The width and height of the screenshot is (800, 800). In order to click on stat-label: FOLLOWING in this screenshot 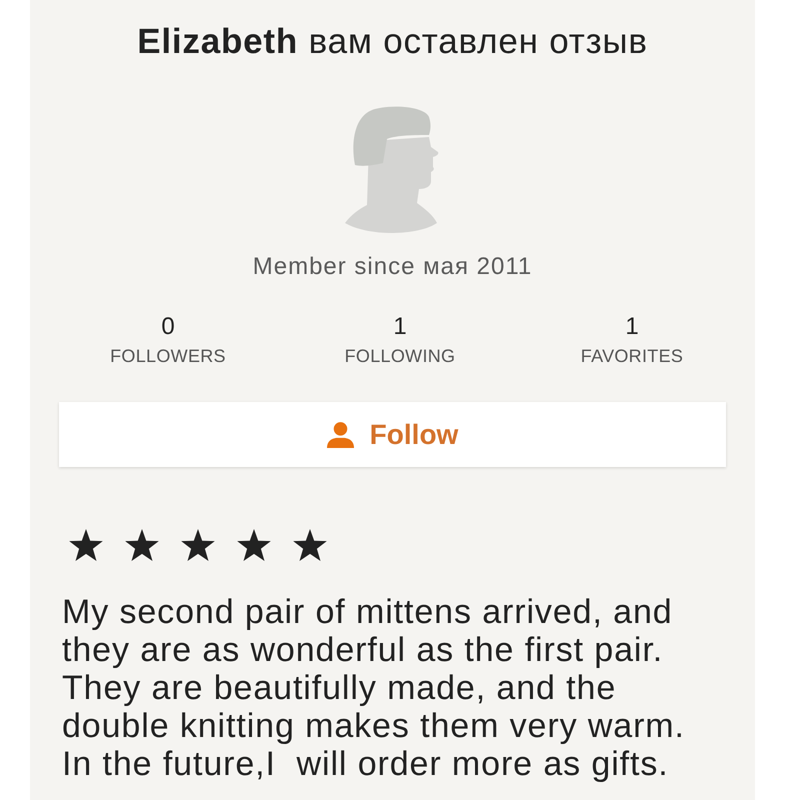, I will do `click(400, 356)`.